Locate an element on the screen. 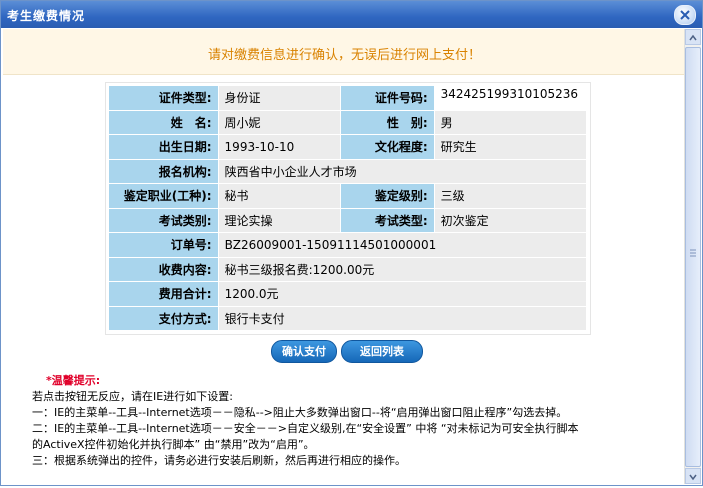 Image resolution: width=703 pixels, height=488 pixels. pay-method-label: 支付方式: is located at coordinates (164, 318).